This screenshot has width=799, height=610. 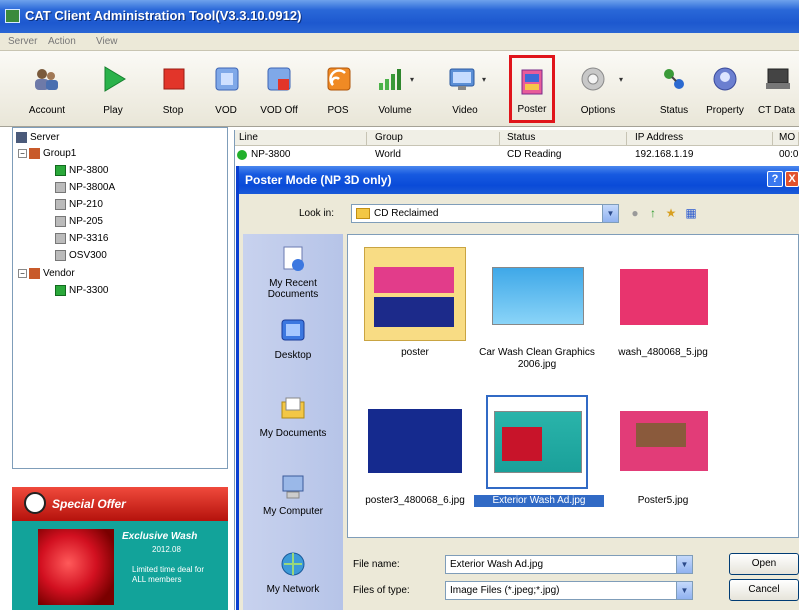 What do you see at coordinates (532, 89) in the screenshot?
I see `poster-button: Poster` at bounding box center [532, 89].